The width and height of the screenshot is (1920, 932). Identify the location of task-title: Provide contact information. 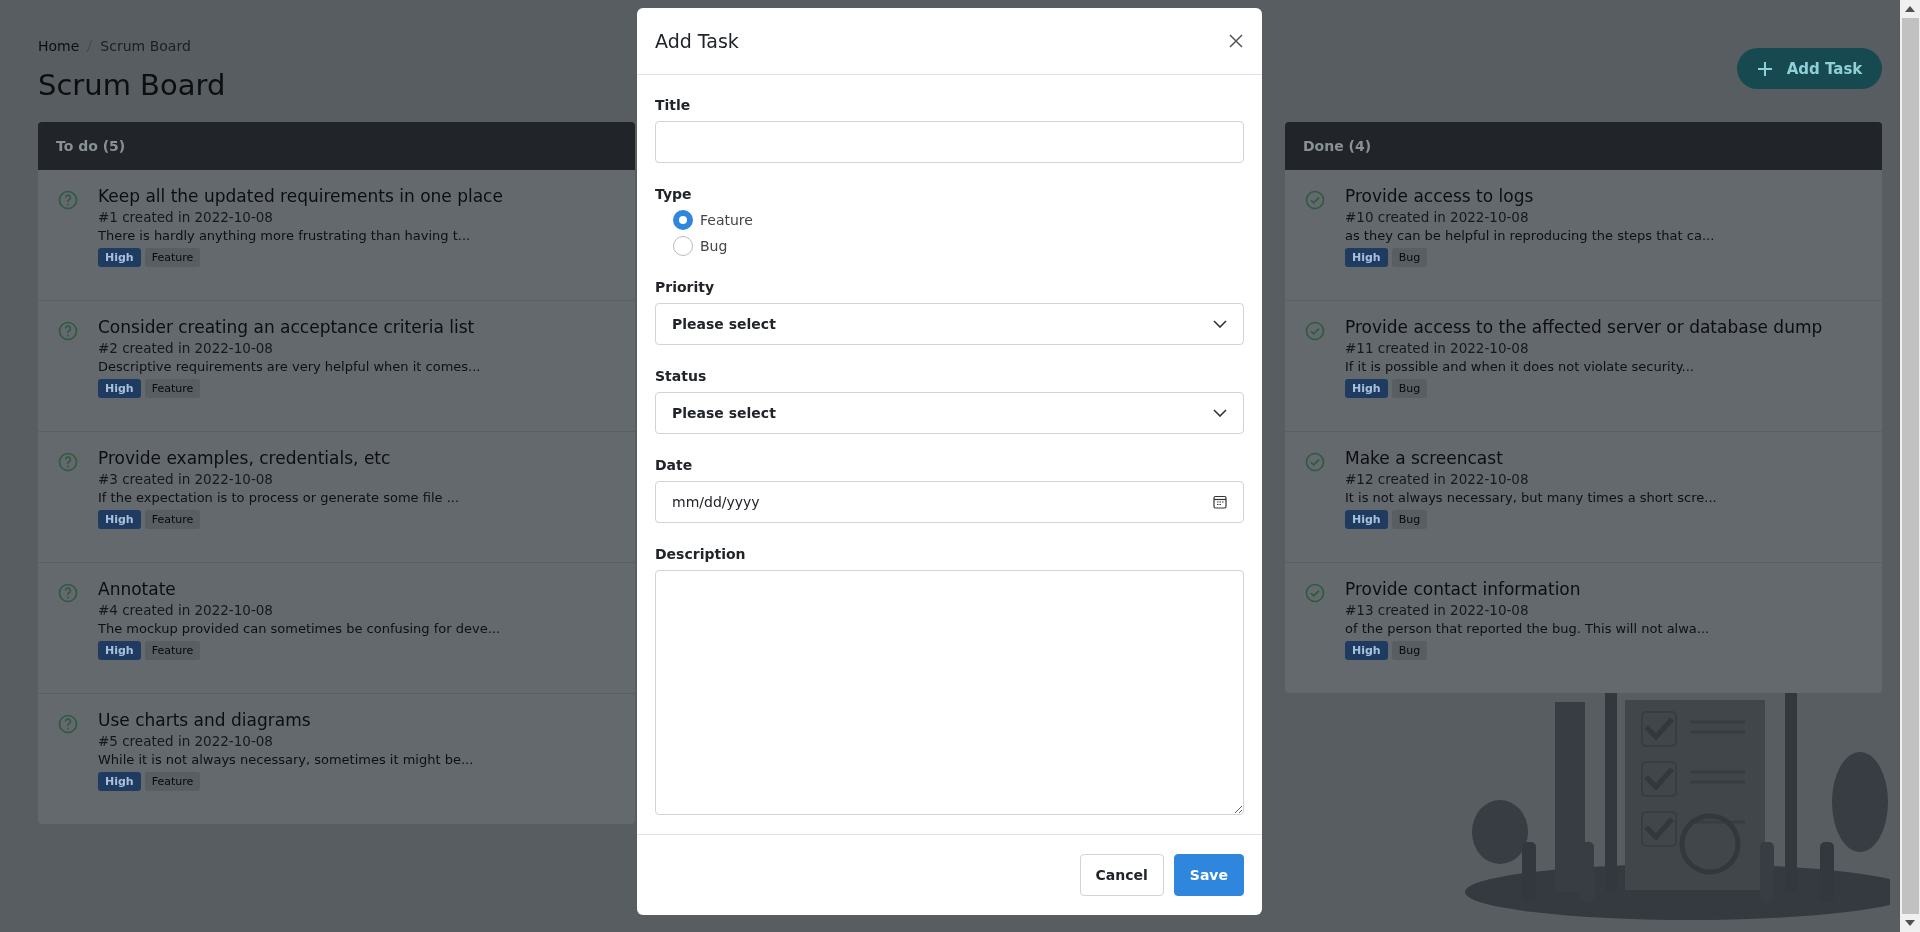
(1527, 589).